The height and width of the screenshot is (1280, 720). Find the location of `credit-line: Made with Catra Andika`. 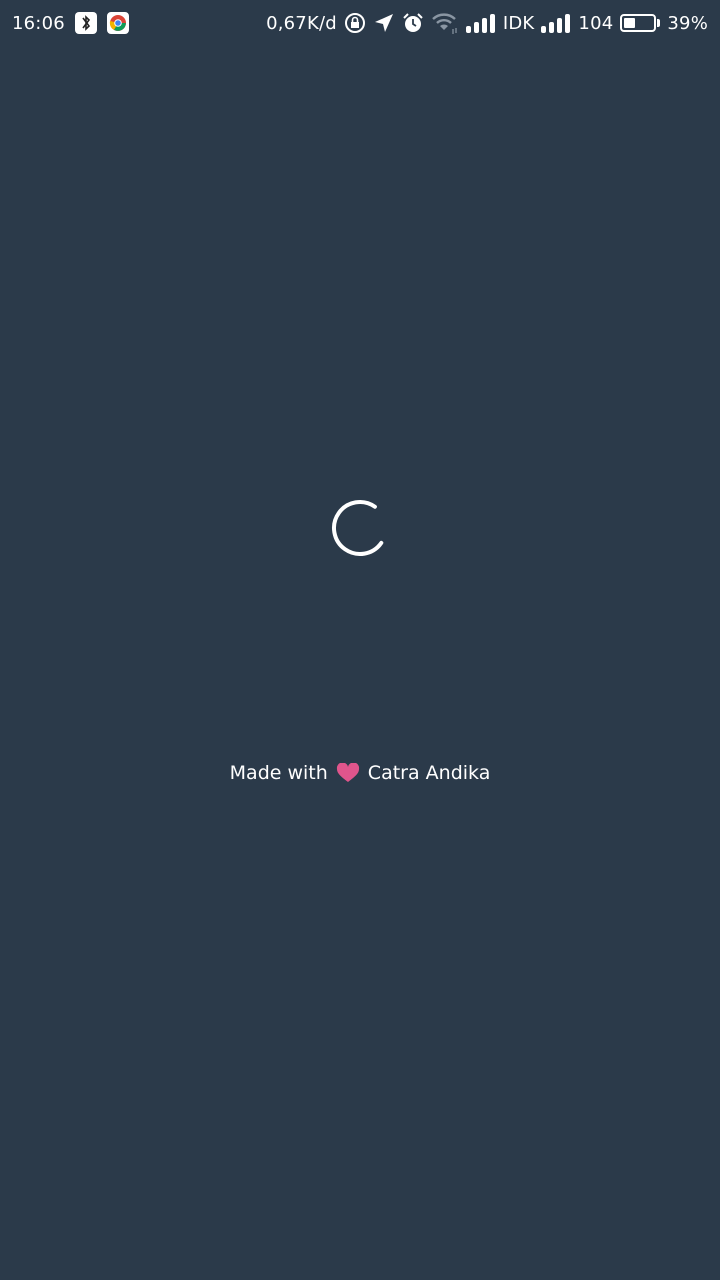

credit-line: Made with Catra Andika is located at coordinates (360, 773).